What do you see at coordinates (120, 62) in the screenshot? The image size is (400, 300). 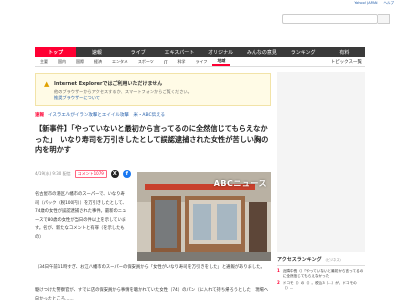 I see `subnav-entertainment: エンタメ` at bounding box center [120, 62].